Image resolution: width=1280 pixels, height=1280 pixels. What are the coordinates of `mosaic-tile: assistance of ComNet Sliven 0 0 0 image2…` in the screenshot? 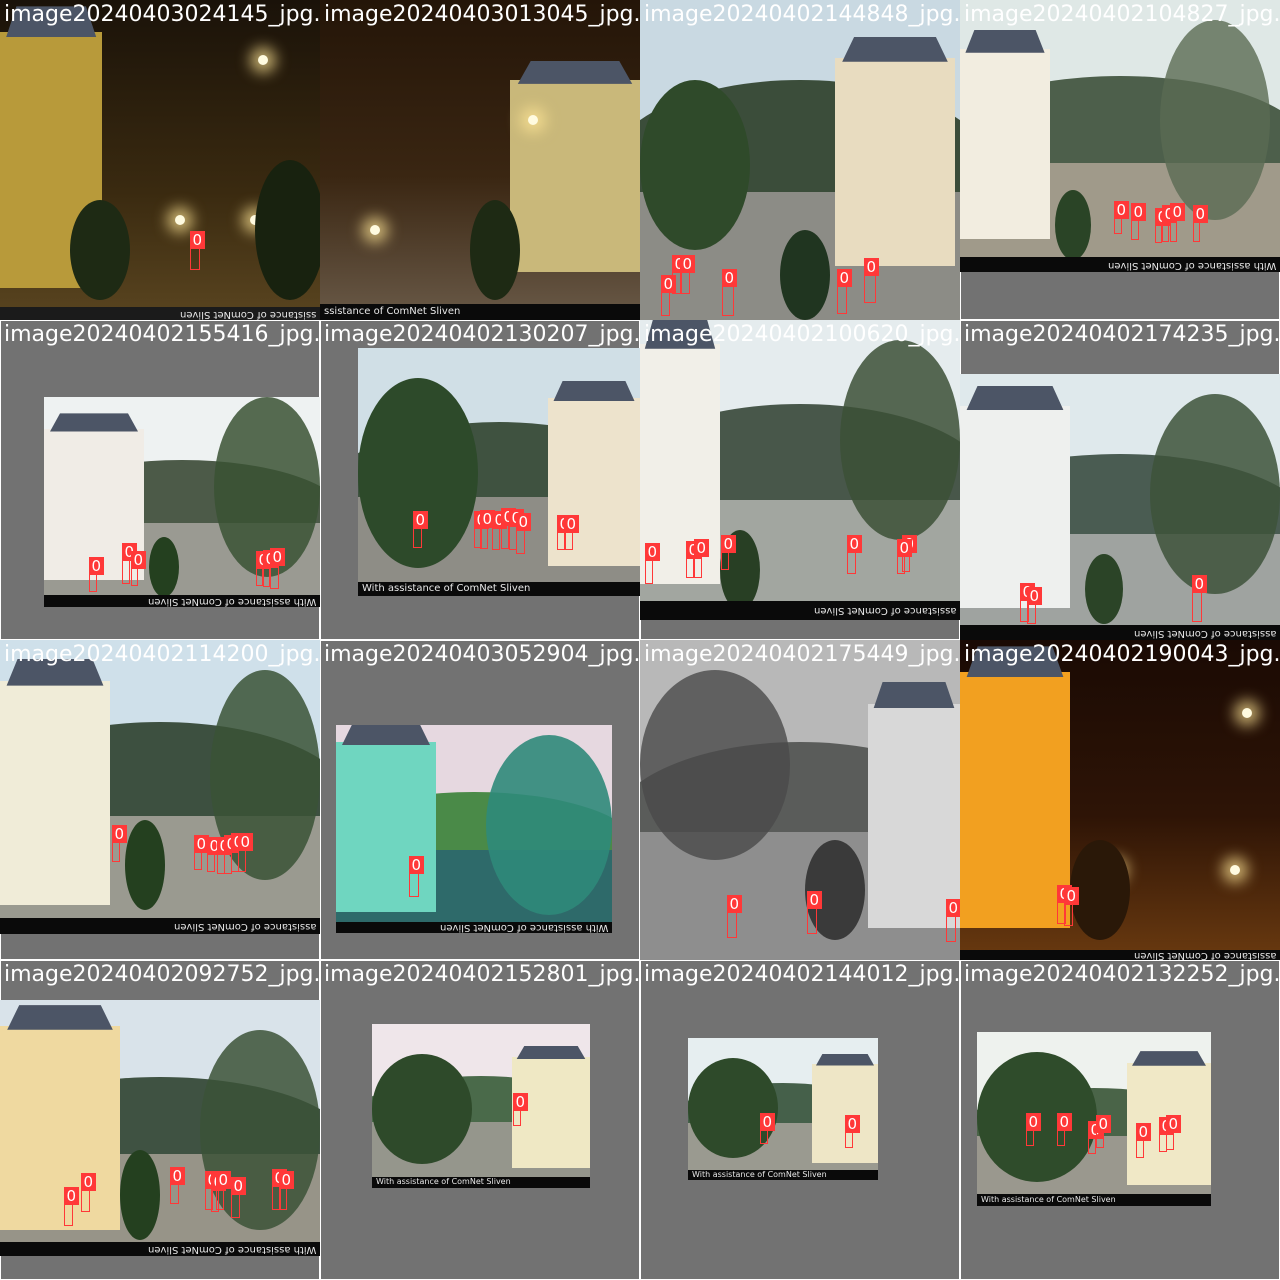 It's located at (1120, 480).